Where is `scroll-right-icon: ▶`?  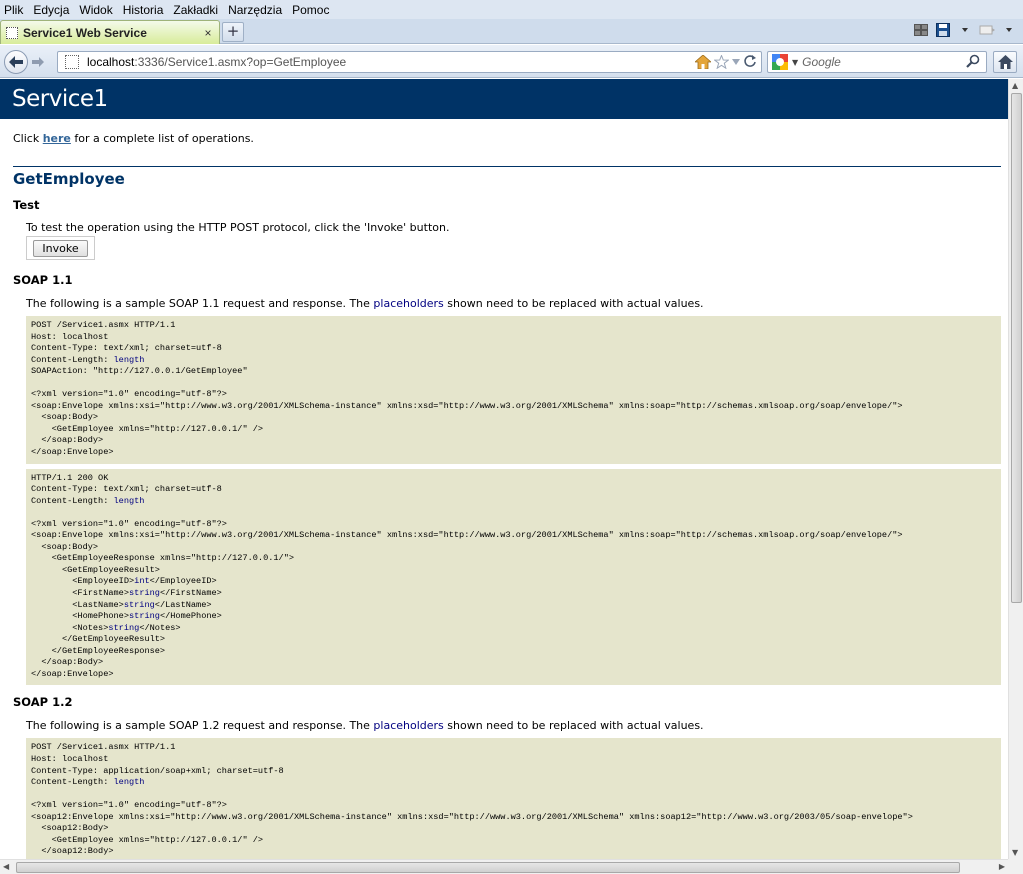
scroll-right-icon: ▶ is located at coordinates (1002, 866).